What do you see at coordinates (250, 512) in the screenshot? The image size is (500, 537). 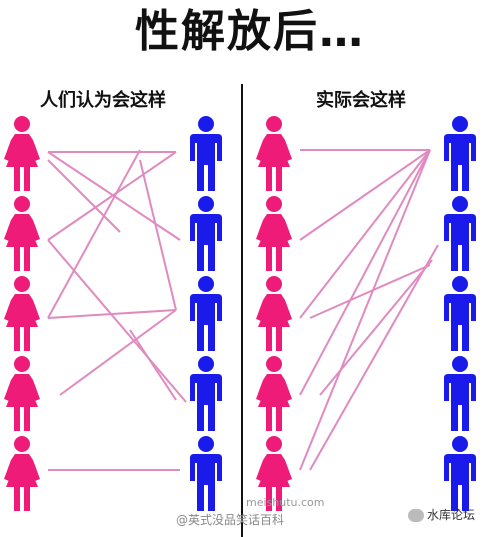 I see `watermark-credit: meishutu.com @英式没品笑话百科` at bounding box center [250, 512].